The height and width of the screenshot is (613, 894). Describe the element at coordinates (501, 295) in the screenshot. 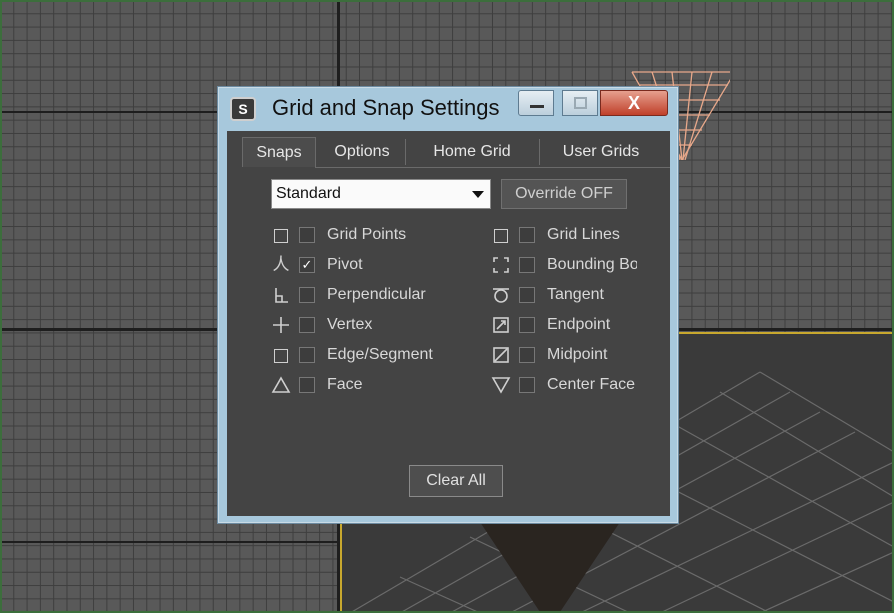

I see `tangent-icon` at that location.